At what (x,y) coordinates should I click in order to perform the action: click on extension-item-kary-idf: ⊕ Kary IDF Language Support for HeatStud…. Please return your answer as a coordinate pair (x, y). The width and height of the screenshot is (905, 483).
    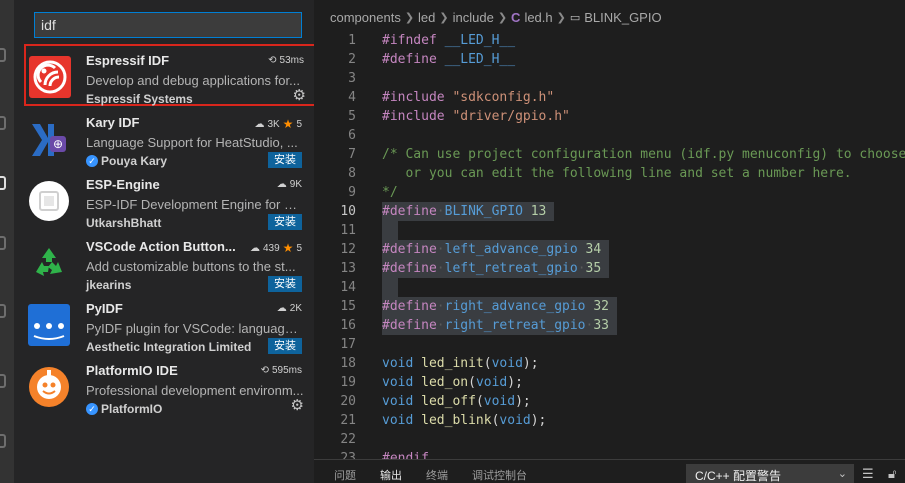
    Looking at the image, I should click on (164, 137).